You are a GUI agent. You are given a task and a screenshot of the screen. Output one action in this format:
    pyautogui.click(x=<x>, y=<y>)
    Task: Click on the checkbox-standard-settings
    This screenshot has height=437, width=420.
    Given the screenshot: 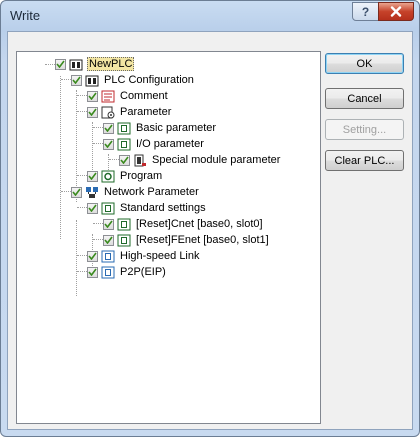 What is the action you would take?
    pyautogui.click(x=92, y=208)
    